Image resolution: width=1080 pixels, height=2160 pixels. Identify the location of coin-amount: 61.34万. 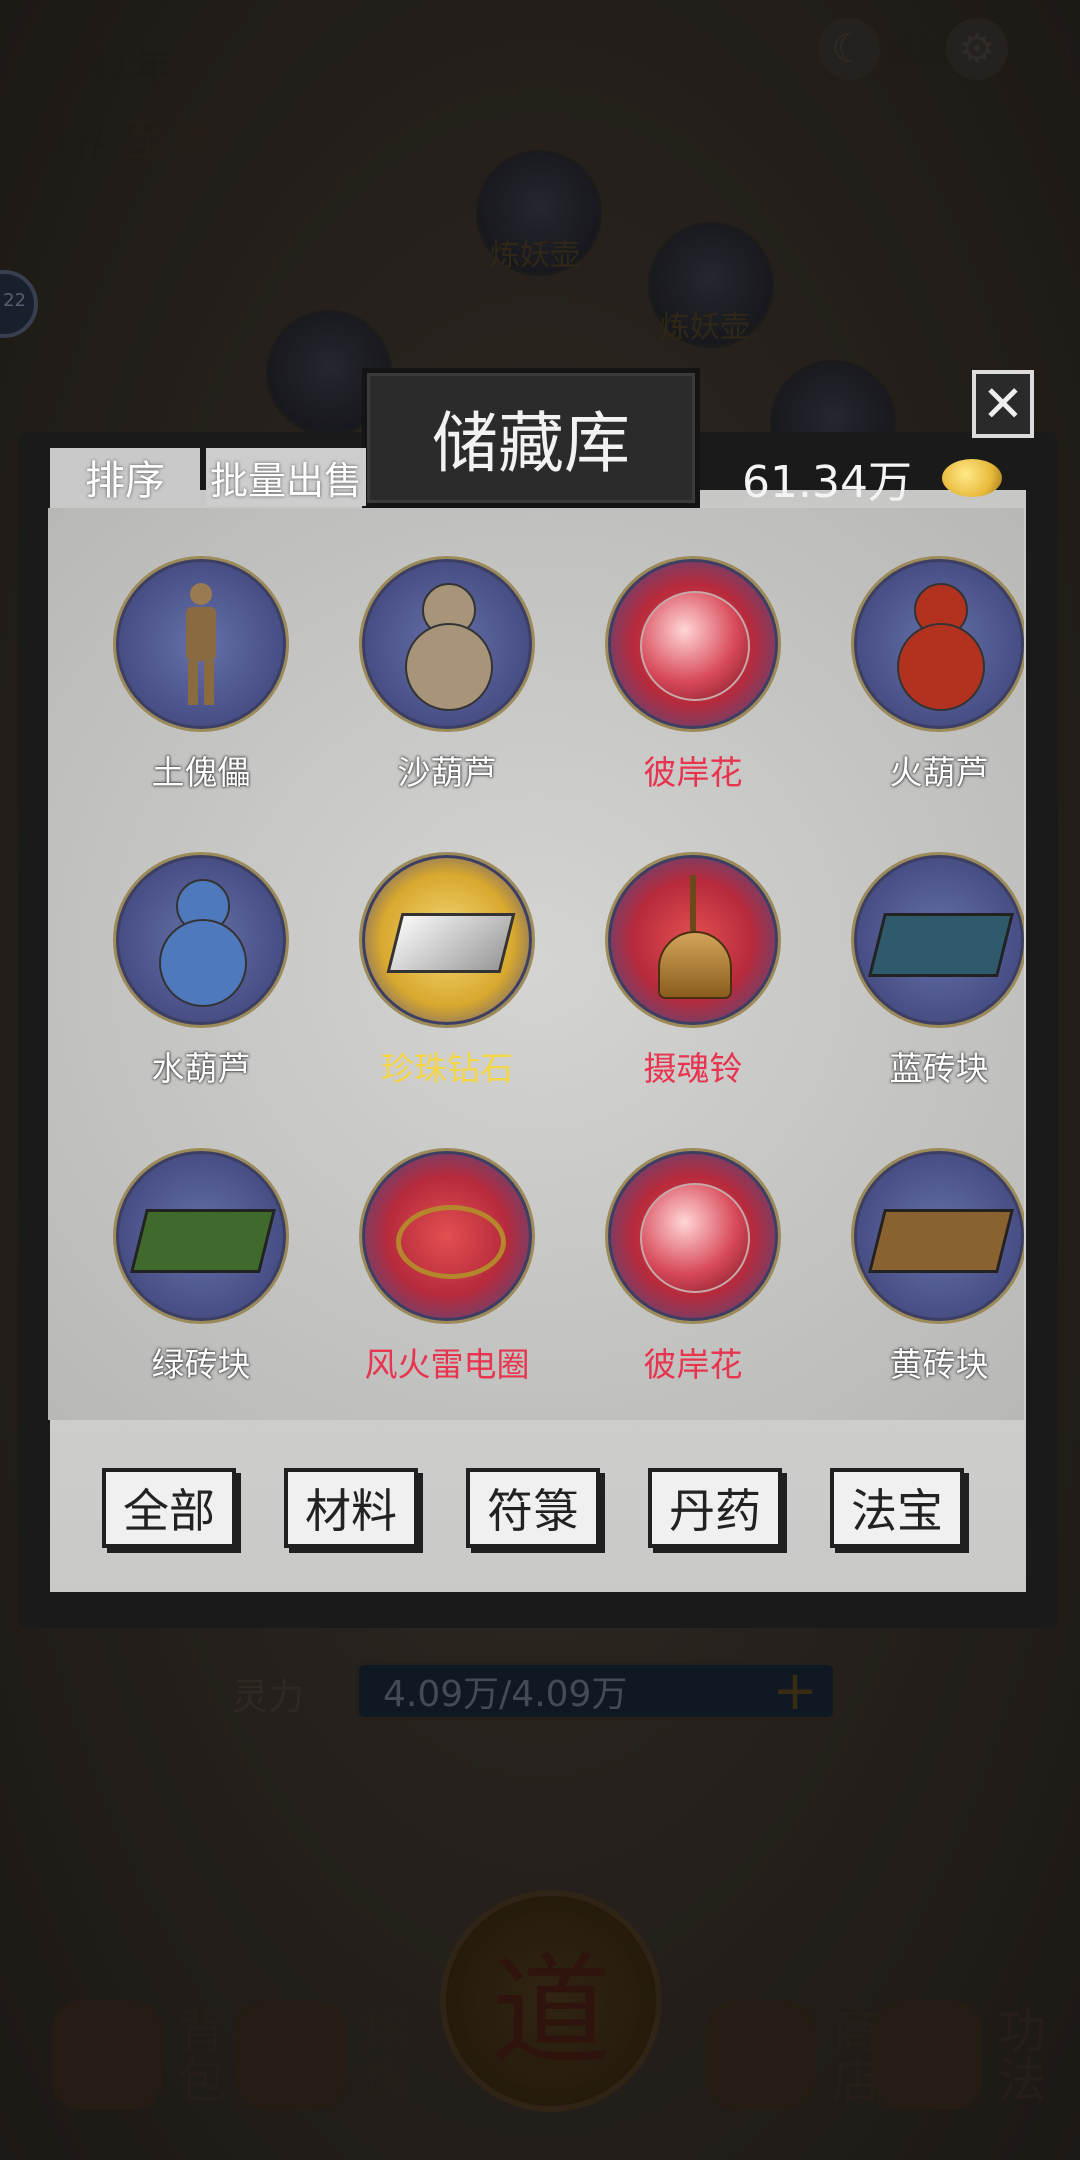
(827, 482).